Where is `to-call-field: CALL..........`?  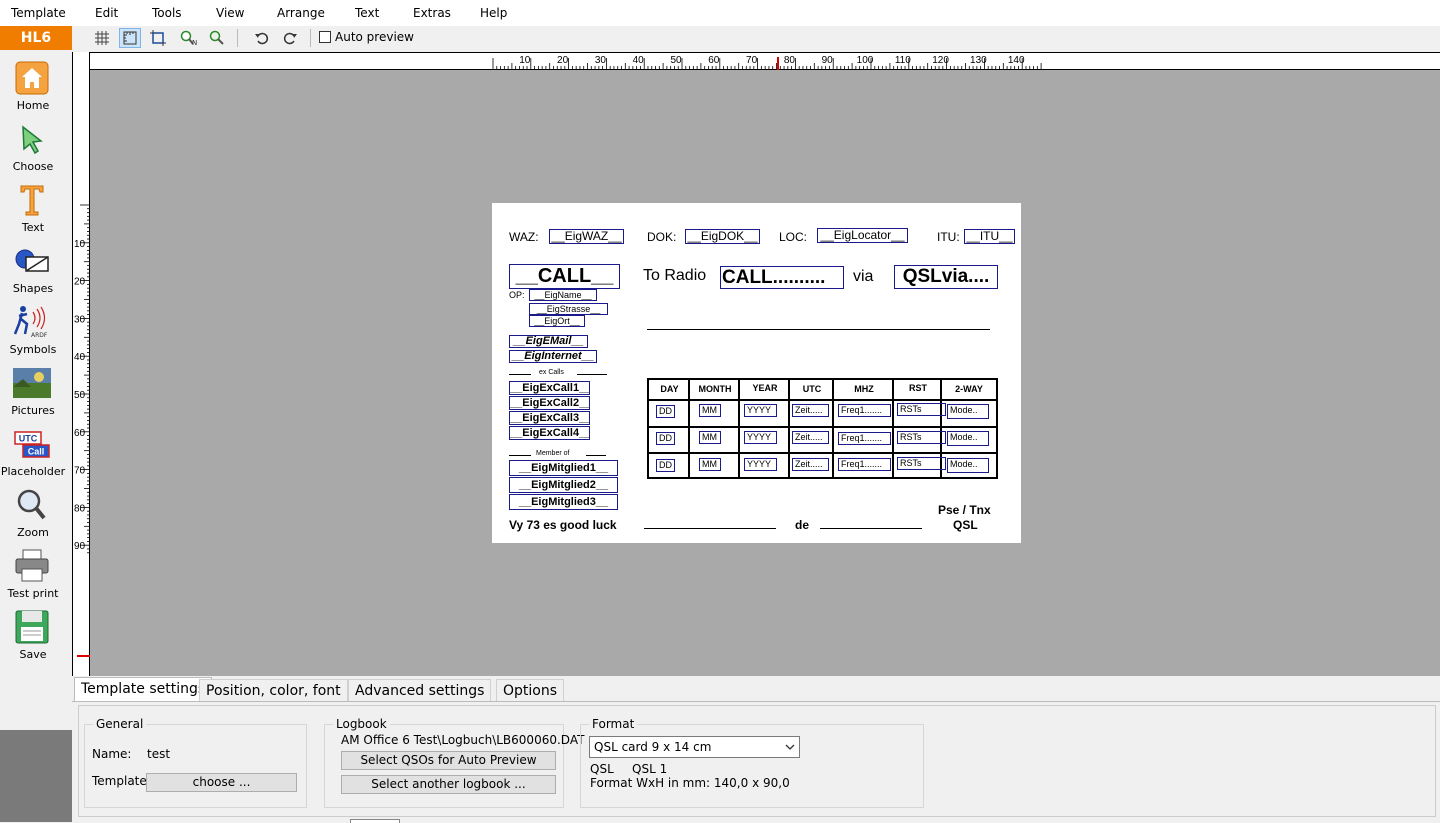
to-call-field: CALL.......... is located at coordinates (782, 277).